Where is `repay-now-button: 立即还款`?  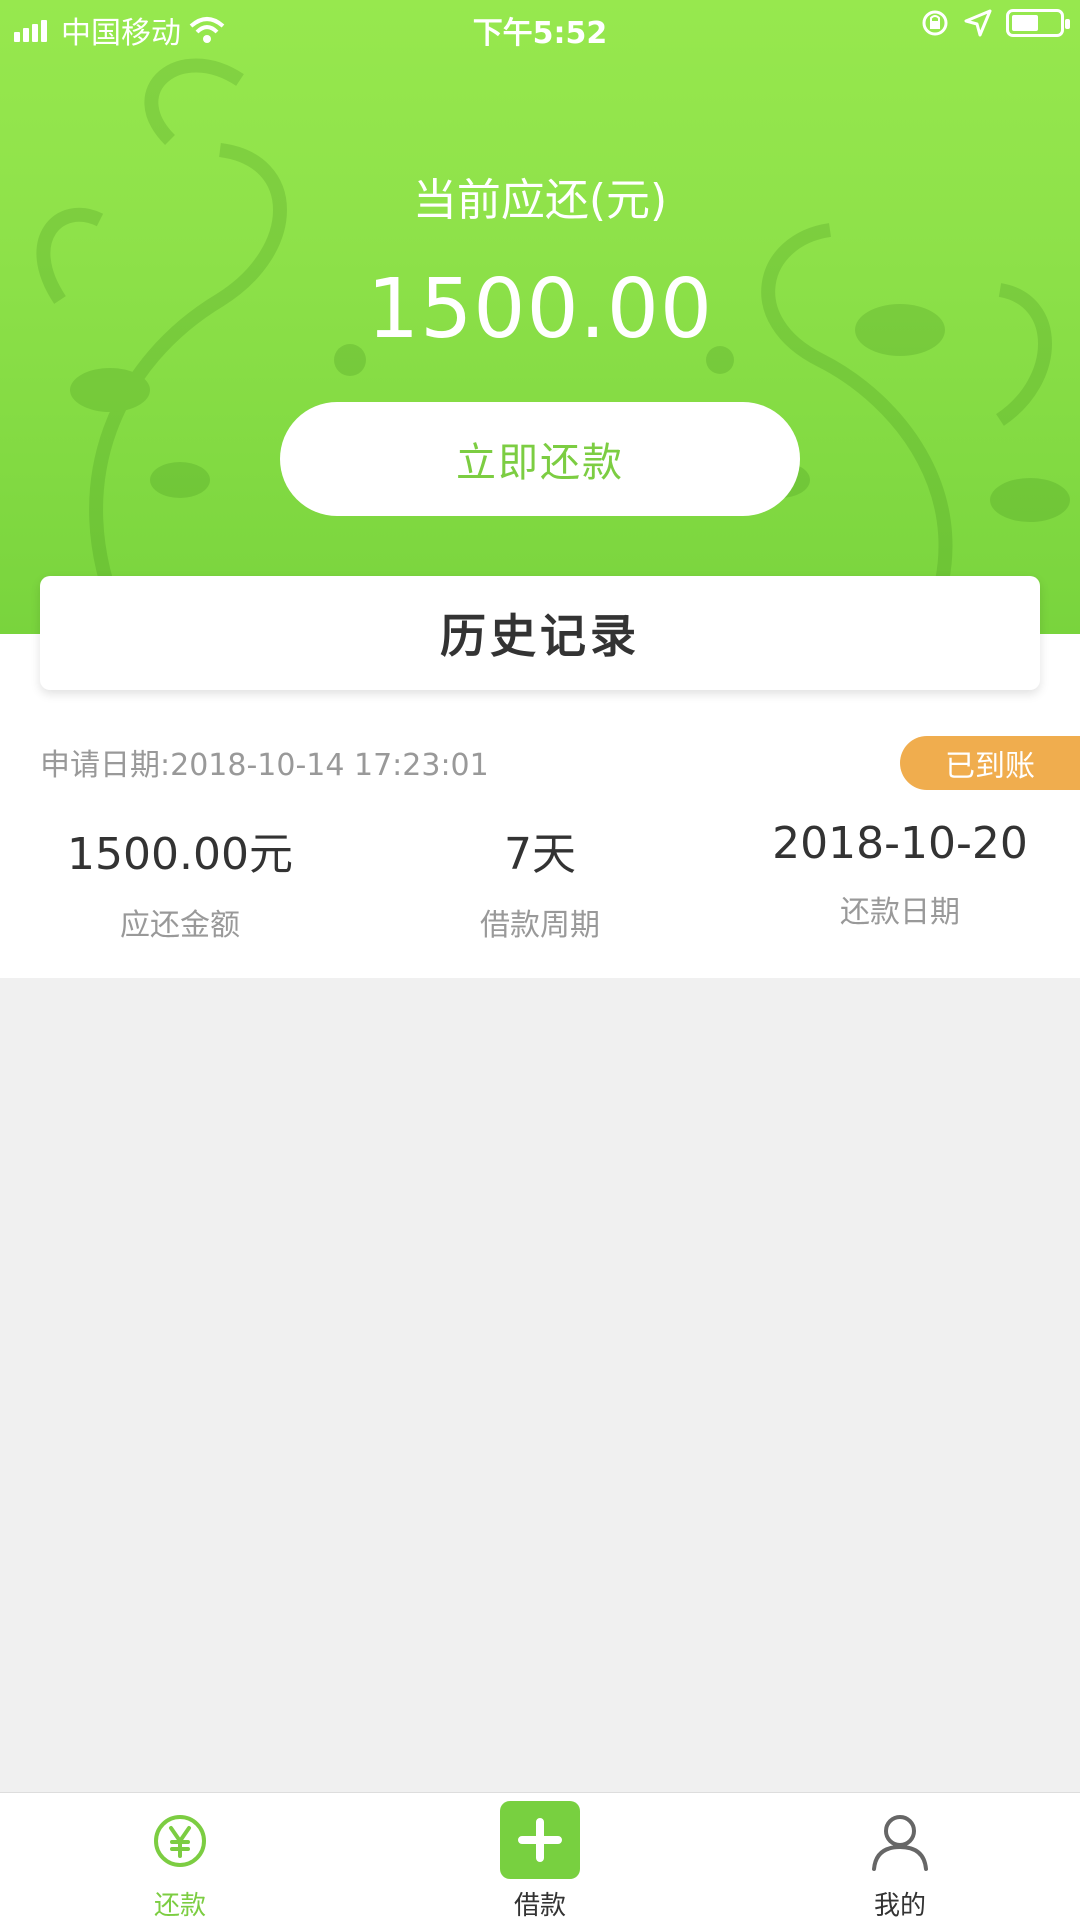
repay-now-button: 立即还款 is located at coordinates (540, 459).